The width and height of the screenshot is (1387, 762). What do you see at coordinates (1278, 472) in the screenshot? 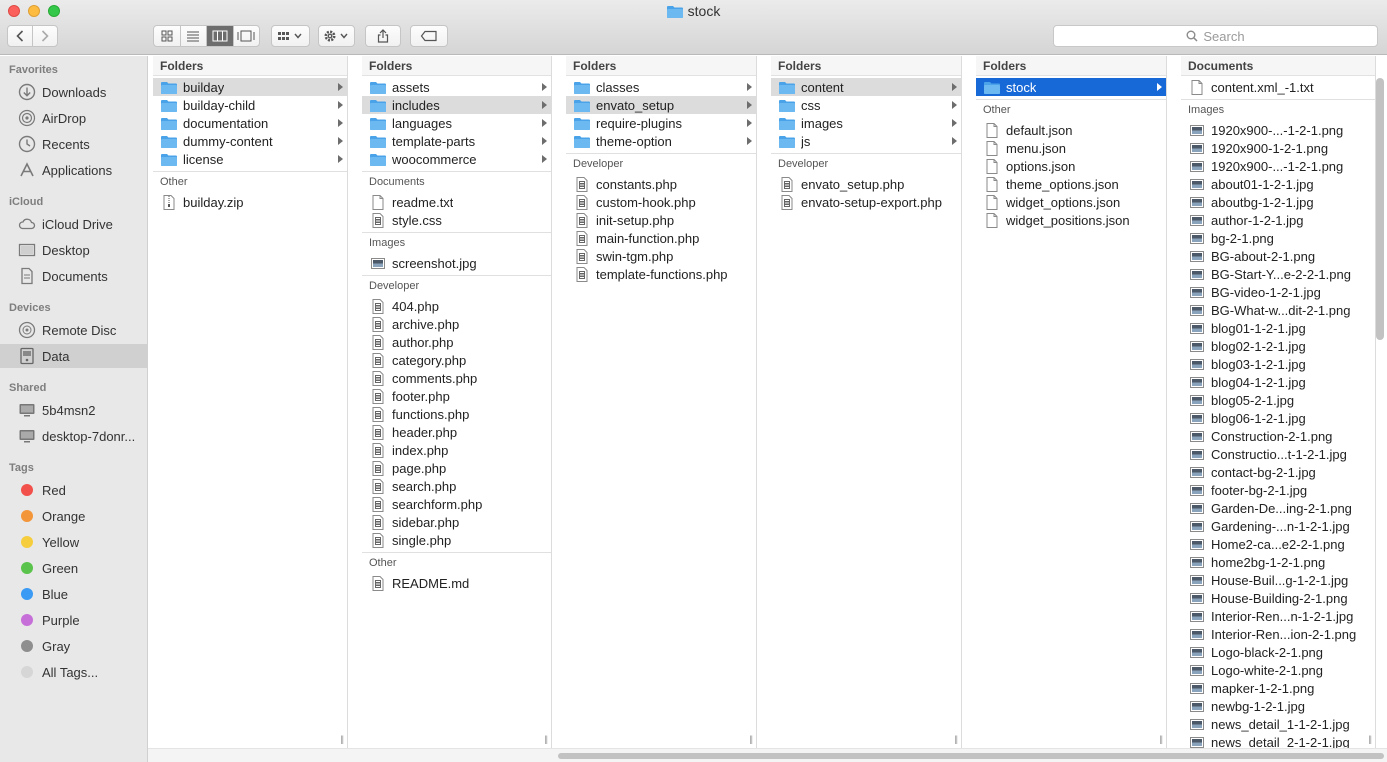
I see `file-item: contact-bg-2-1.jpg` at bounding box center [1278, 472].